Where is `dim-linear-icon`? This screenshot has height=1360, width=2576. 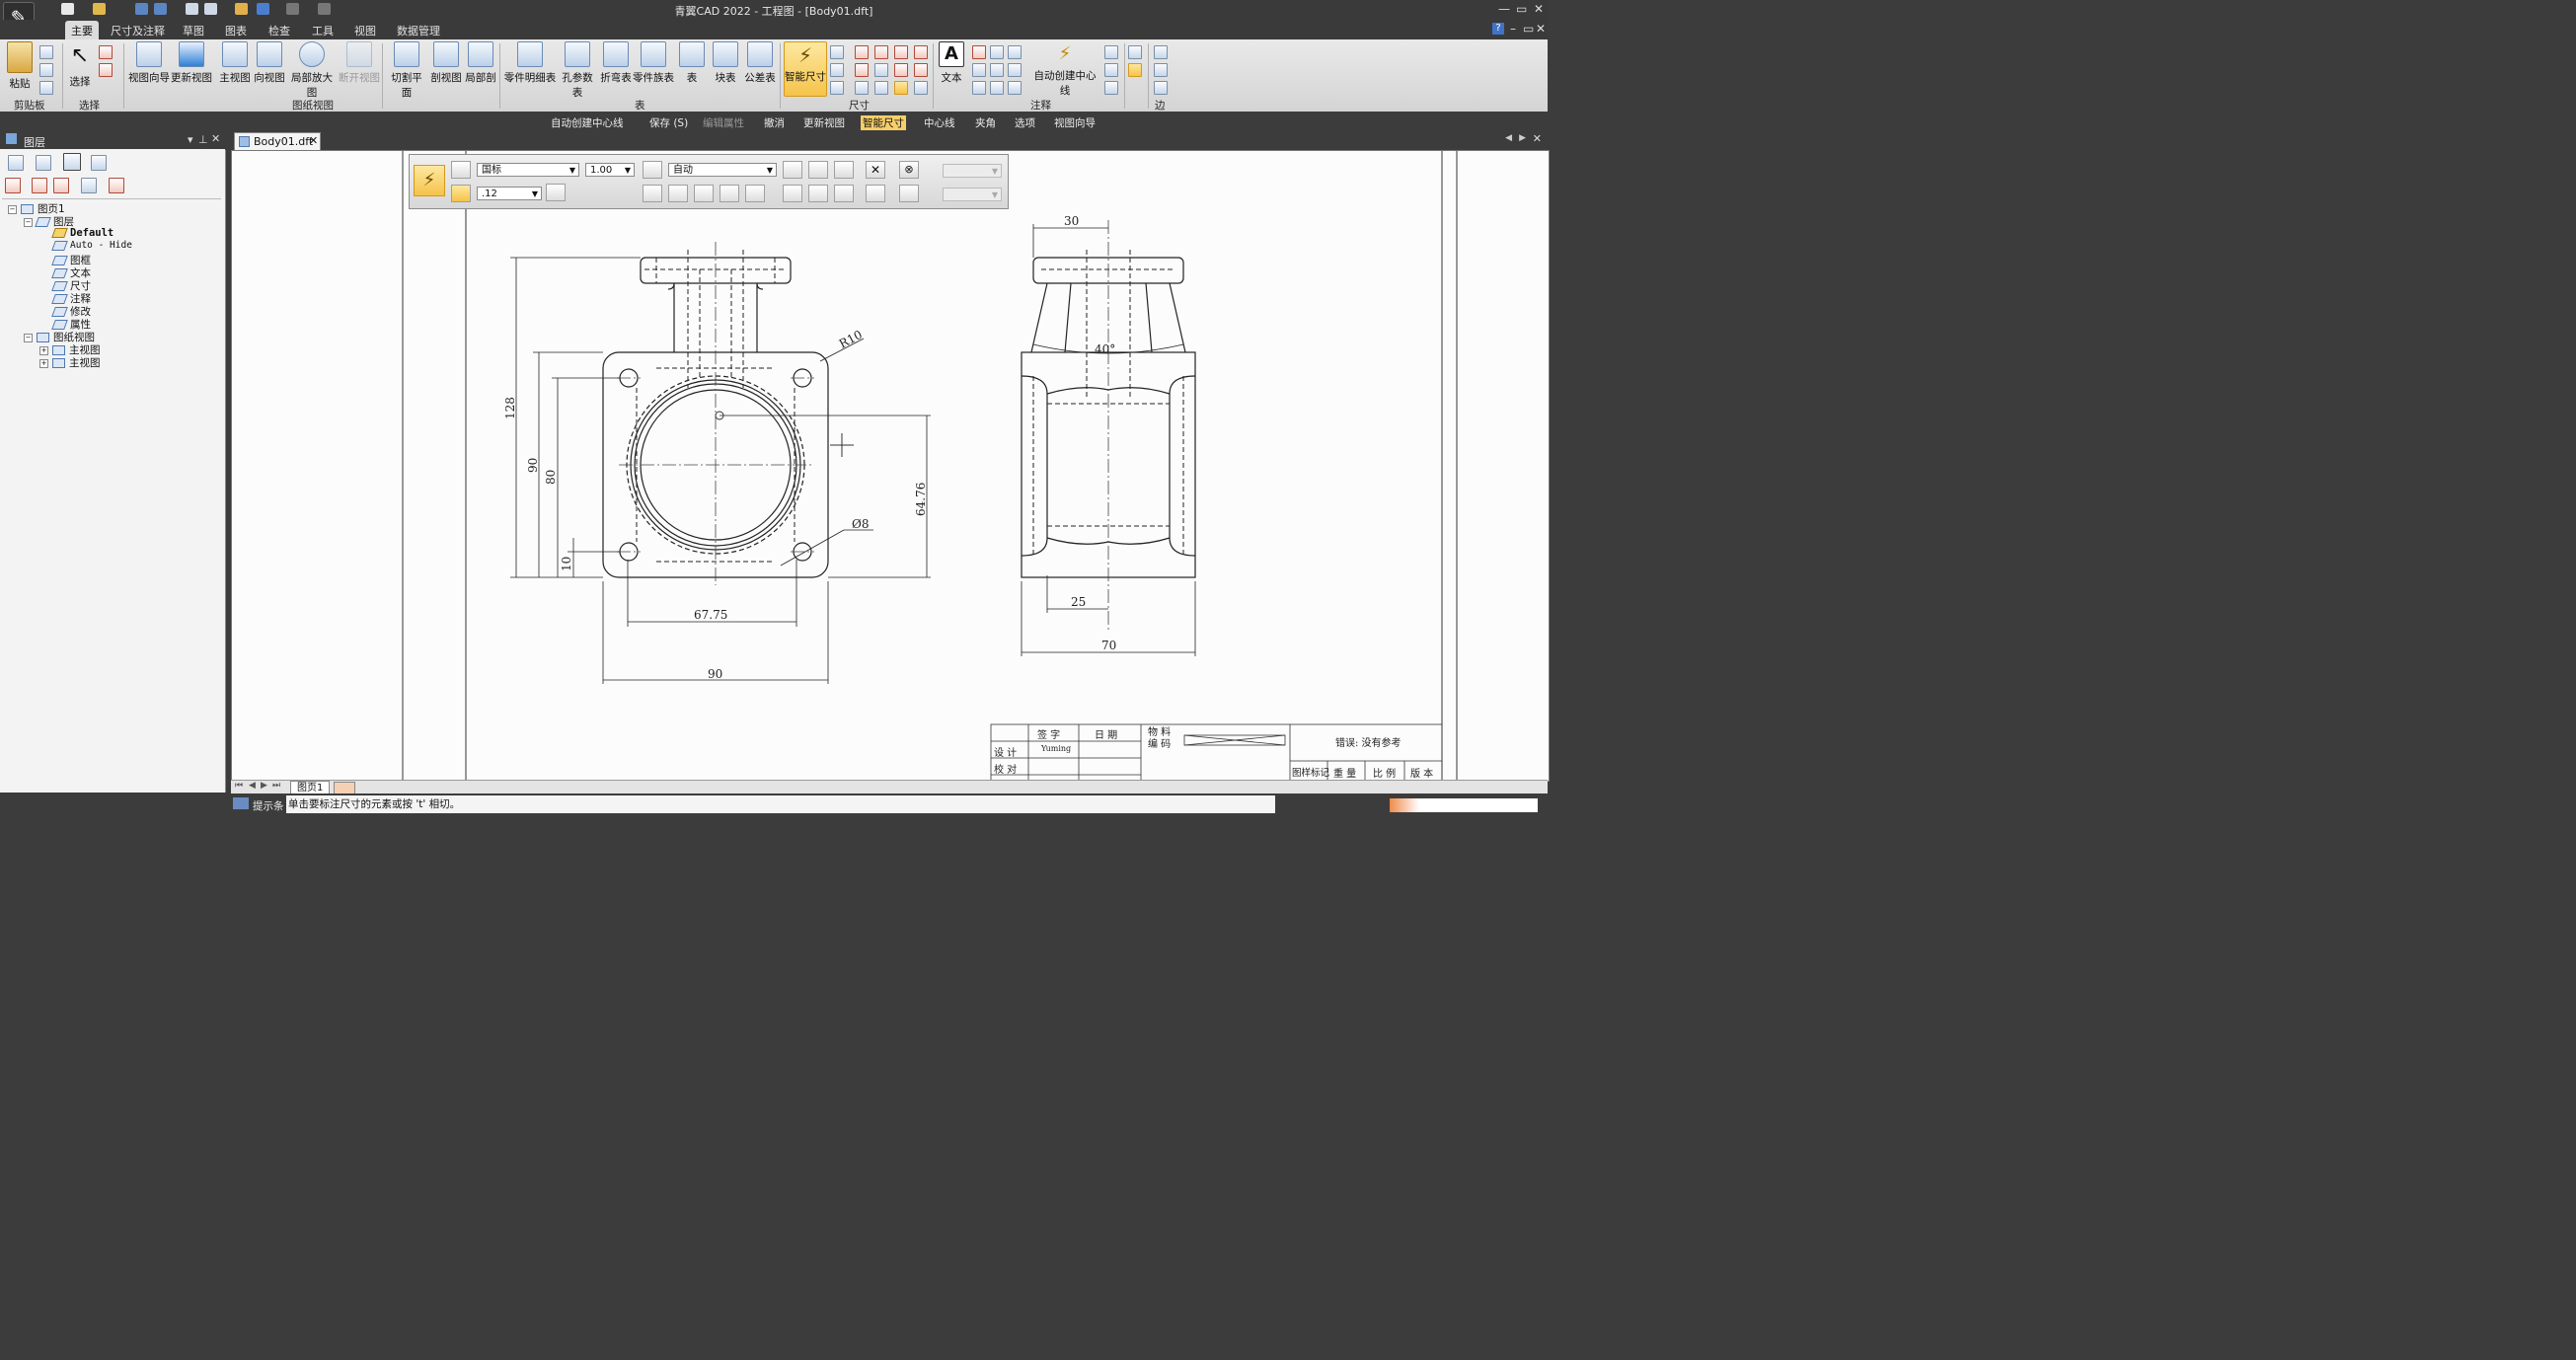 dim-linear-icon is located at coordinates (837, 52).